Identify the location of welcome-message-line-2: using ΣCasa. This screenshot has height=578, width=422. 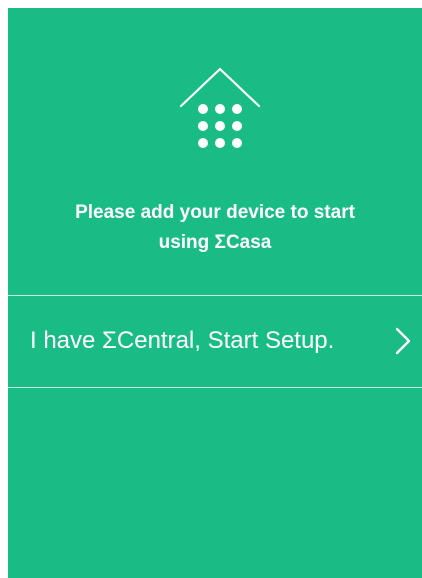
(215, 242).